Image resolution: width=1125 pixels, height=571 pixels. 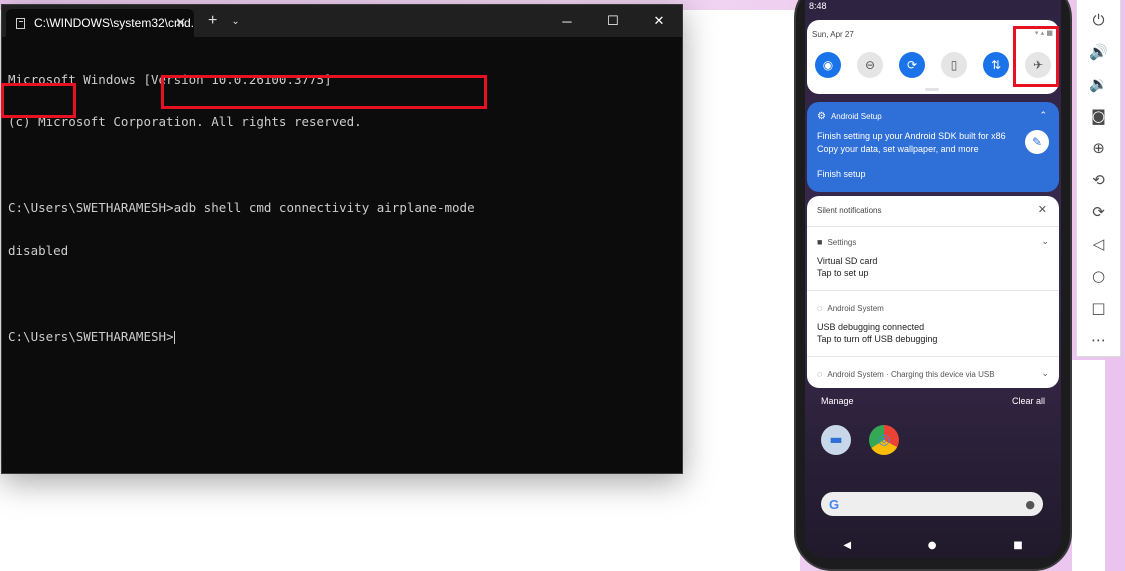 What do you see at coordinates (1099, 20) in the screenshot?
I see `power-button: ⏻` at bounding box center [1099, 20].